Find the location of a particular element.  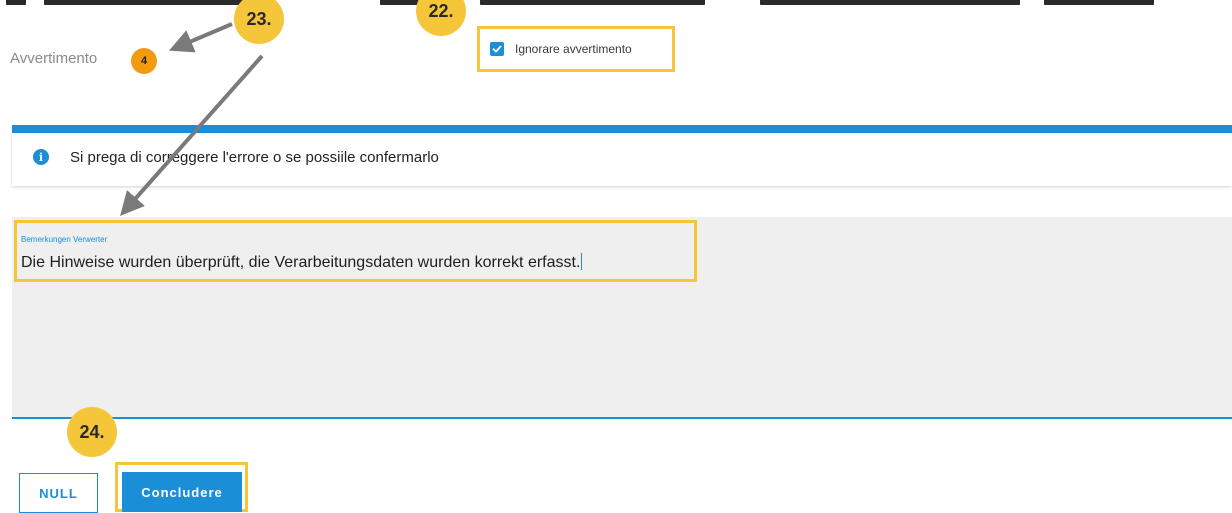

info-icon: i is located at coordinates (41, 157).